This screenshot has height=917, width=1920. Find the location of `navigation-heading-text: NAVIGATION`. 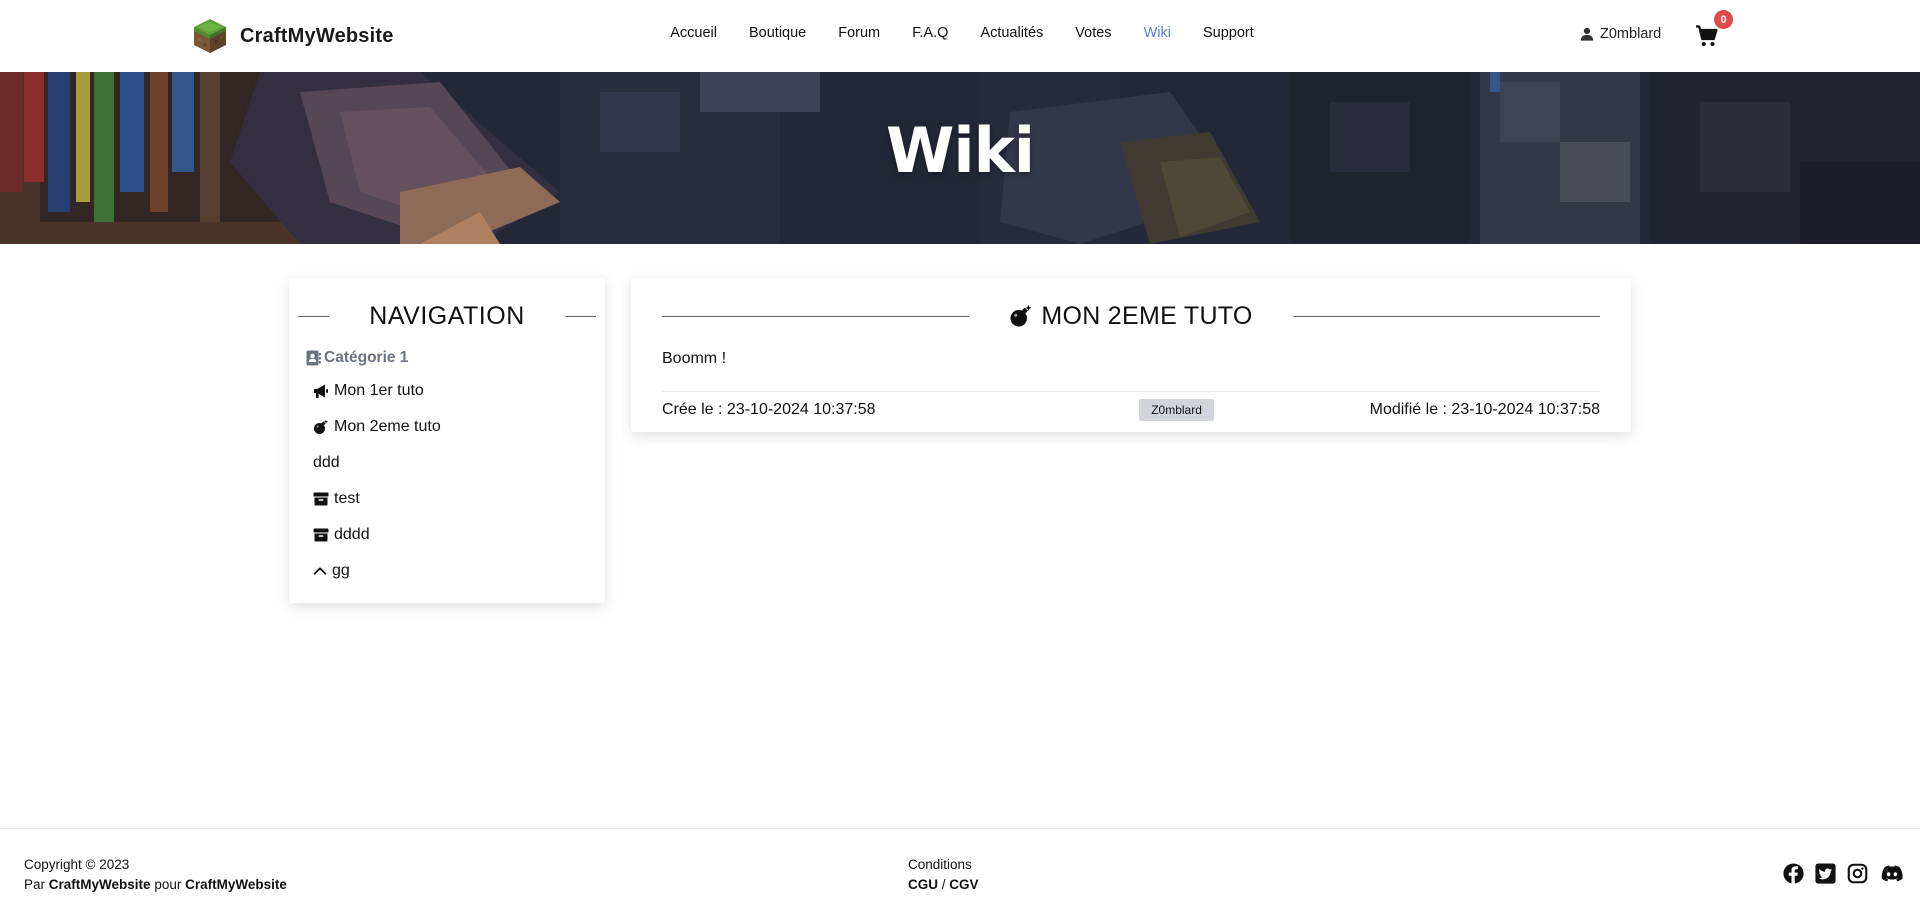

navigation-heading-text: NAVIGATION is located at coordinates (447, 316).